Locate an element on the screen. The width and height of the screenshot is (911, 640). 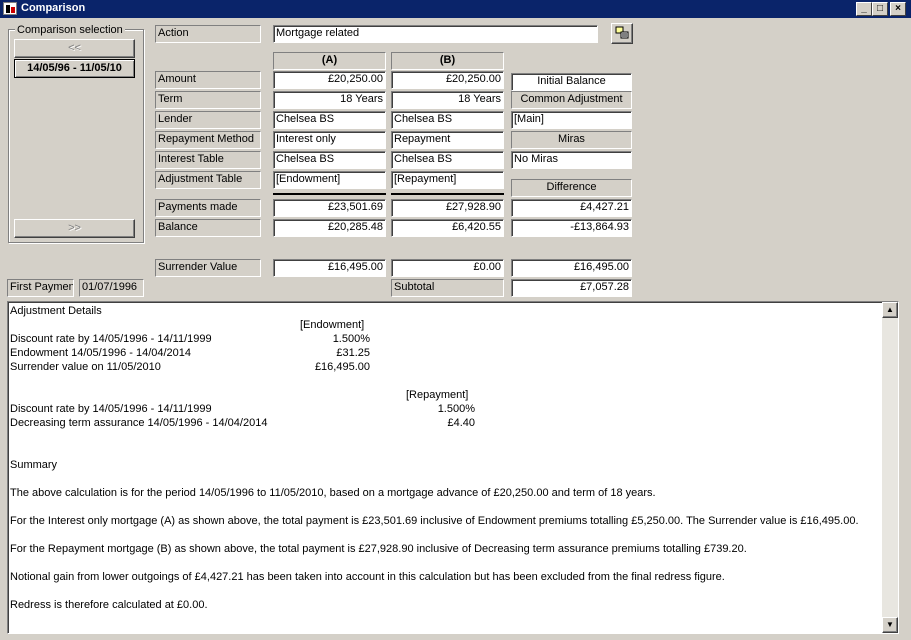
term-a-field: 18 Years is located at coordinates (329, 100).